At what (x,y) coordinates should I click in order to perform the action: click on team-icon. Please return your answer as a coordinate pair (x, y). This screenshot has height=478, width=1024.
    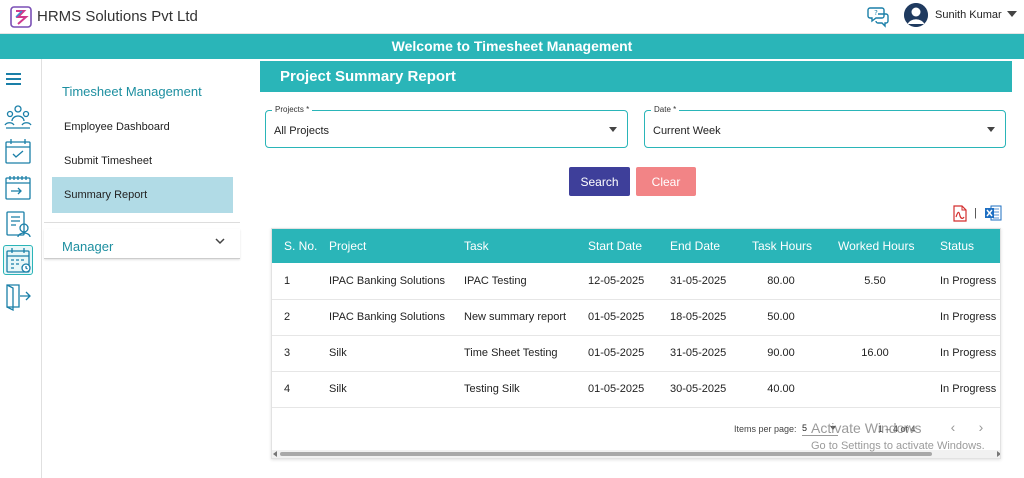
    Looking at the image, I should click on (18, 116).